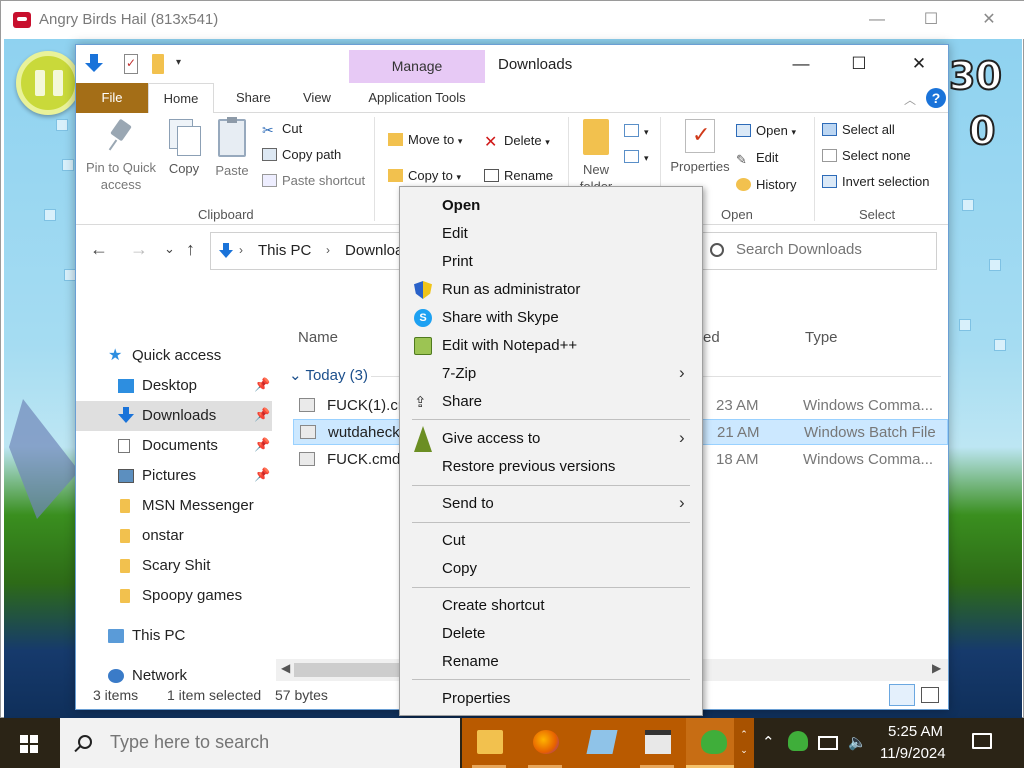 Image resolution: width=1024 pixels, height=768 pixels. I want to click on recent-locations-chevron-icon: ⌄, so click(169, 249).